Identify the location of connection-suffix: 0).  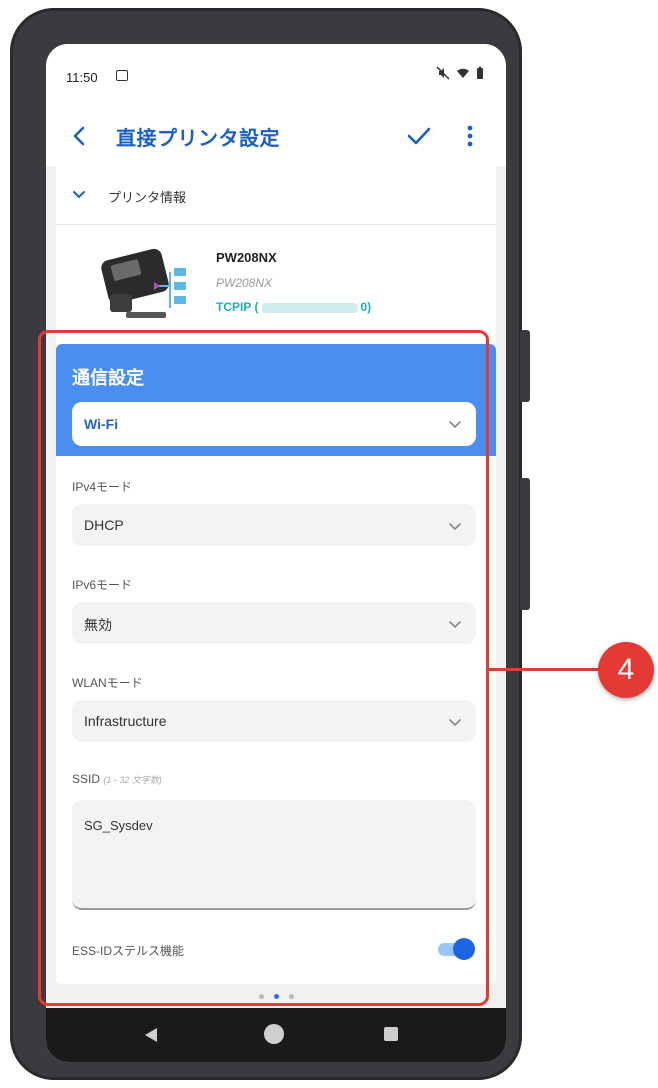
(366, 307).